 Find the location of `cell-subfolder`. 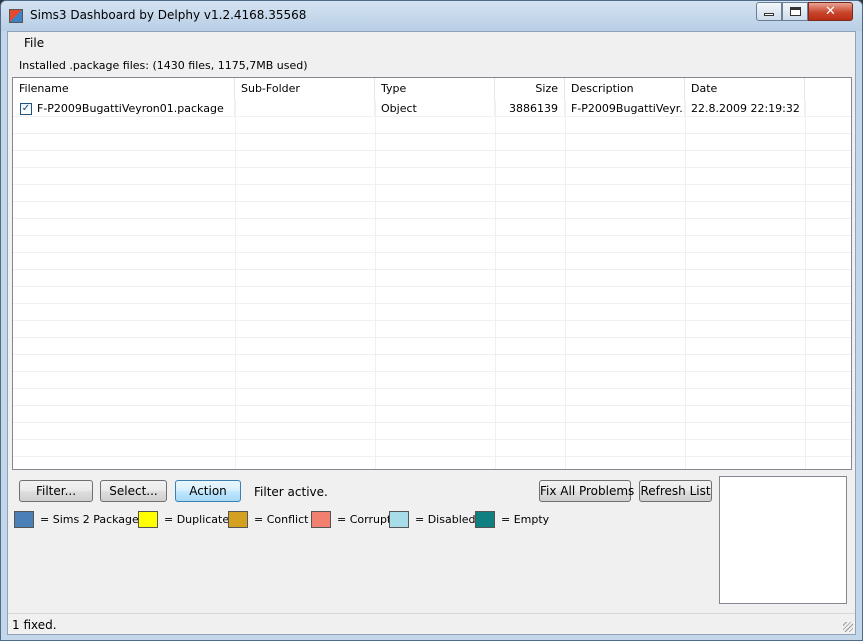

cell-subfolder is located at coordinates (305, 108).